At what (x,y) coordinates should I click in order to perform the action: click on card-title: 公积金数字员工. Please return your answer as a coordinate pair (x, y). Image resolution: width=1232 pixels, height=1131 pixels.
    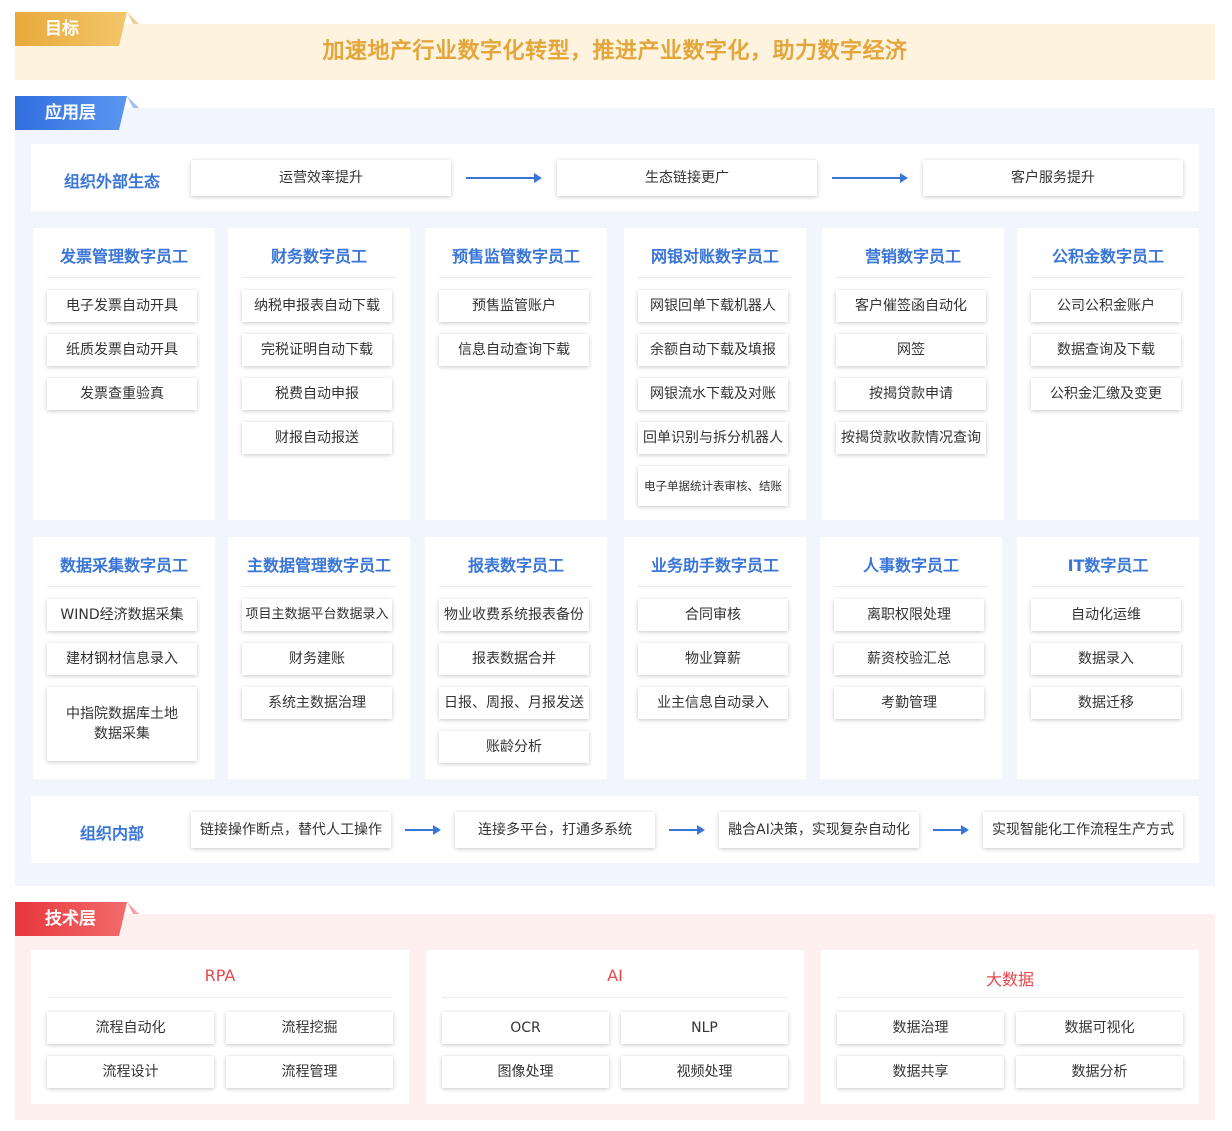
    Looking at the image, I should click on (1107, 256).